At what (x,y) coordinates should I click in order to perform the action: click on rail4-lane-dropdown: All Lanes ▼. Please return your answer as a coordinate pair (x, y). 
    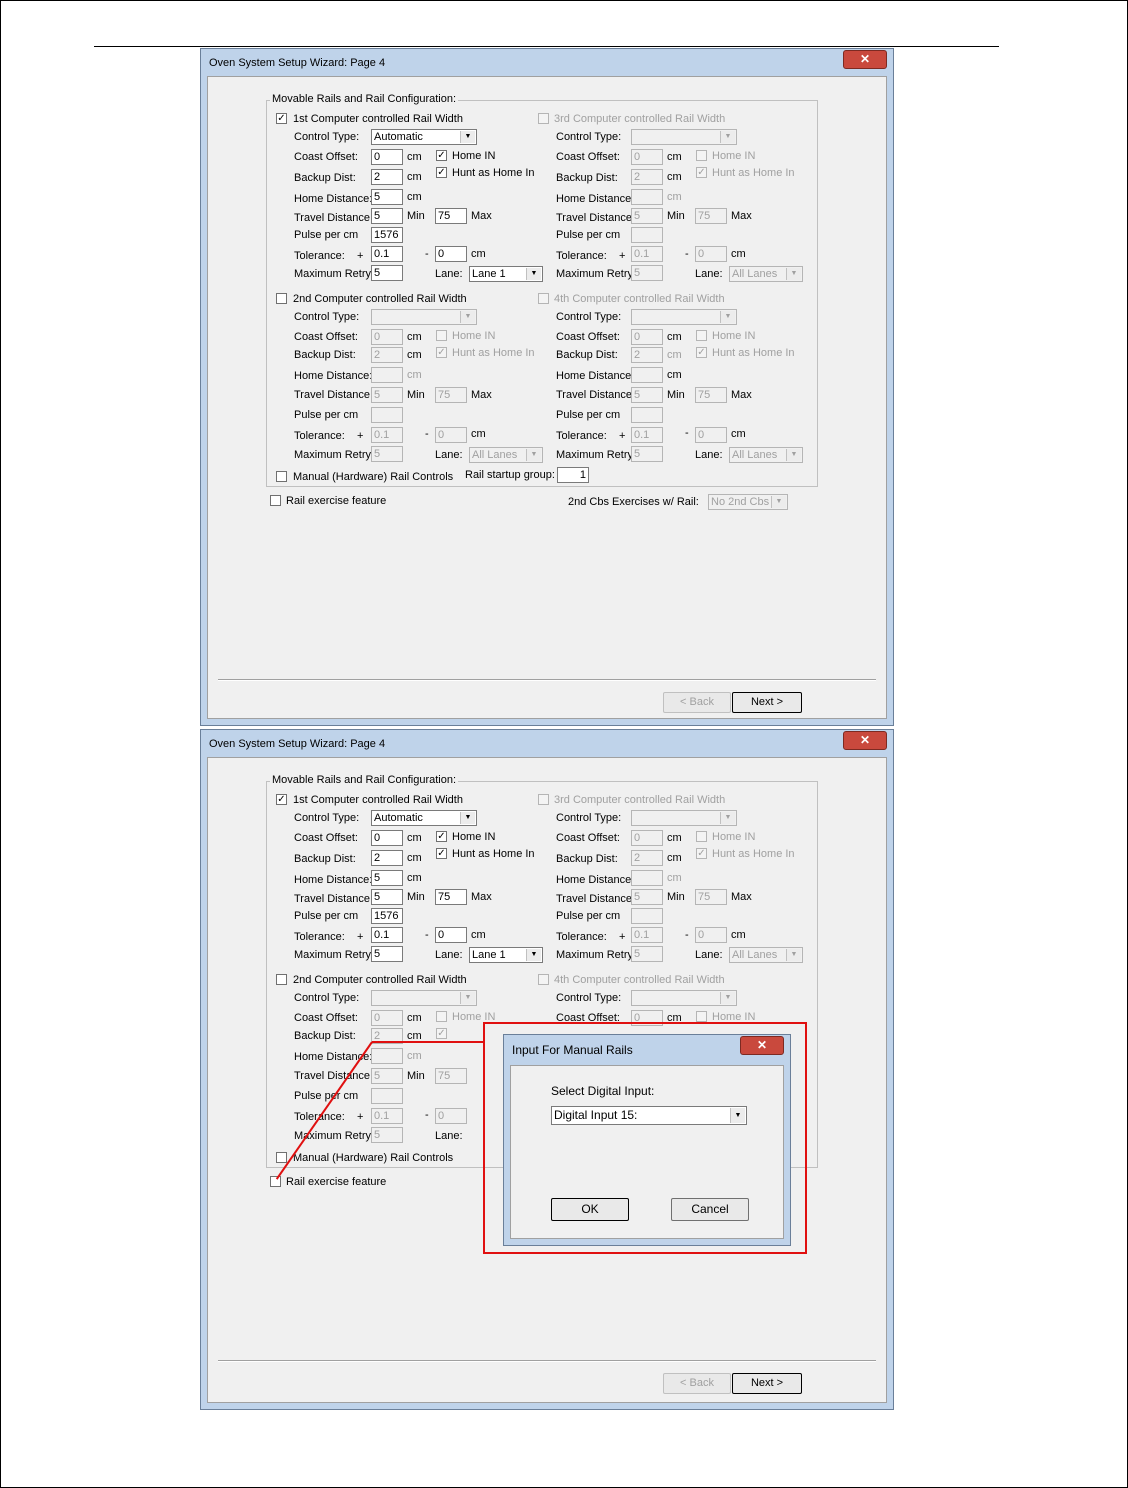
    Looking at the image, I should click on (766, 455).